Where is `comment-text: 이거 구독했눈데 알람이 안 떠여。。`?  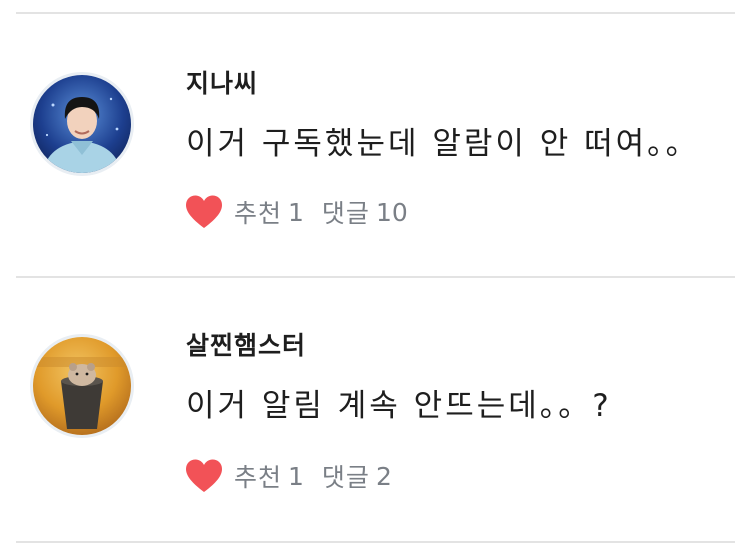 comment-text: 이거 구독했눈데 알람이 안 떠여。。 is located at coordinates (443, 144).